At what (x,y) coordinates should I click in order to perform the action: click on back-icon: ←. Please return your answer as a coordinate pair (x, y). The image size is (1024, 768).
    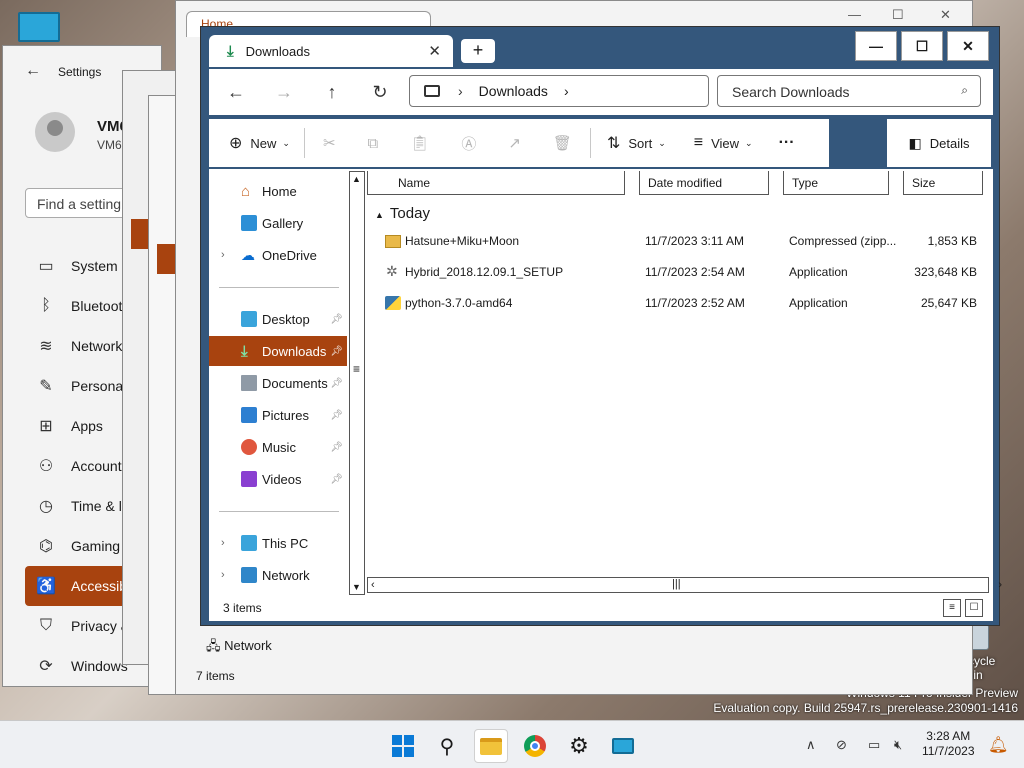
    Looking at the image, I should click on (236, 92).